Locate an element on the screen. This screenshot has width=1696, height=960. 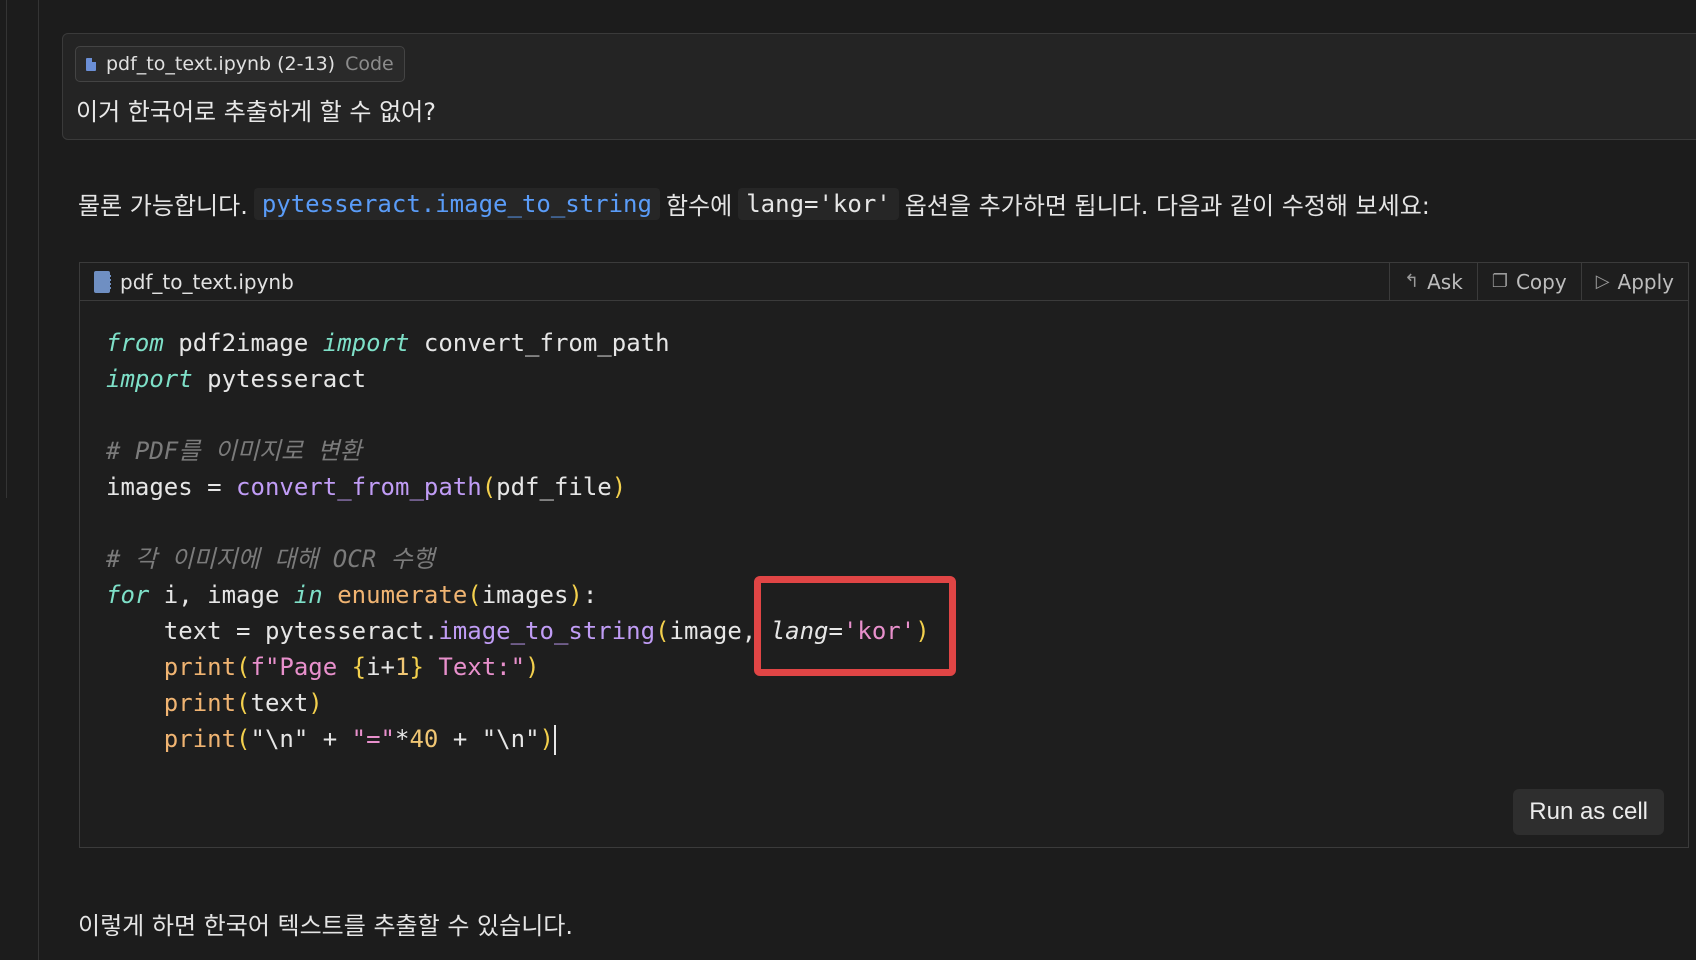
answer-intro-before: 물론 가능합니다. is located at coordinates (163, 206).